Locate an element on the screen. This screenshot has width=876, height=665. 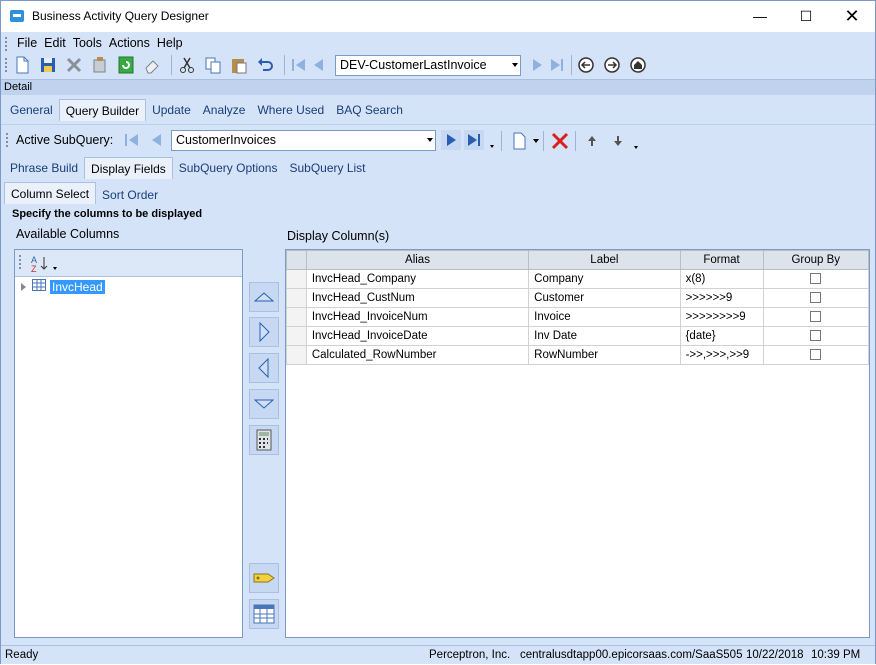
cell-alias: InvcHead_InvoiceNum is located at coordinates (417, 317).